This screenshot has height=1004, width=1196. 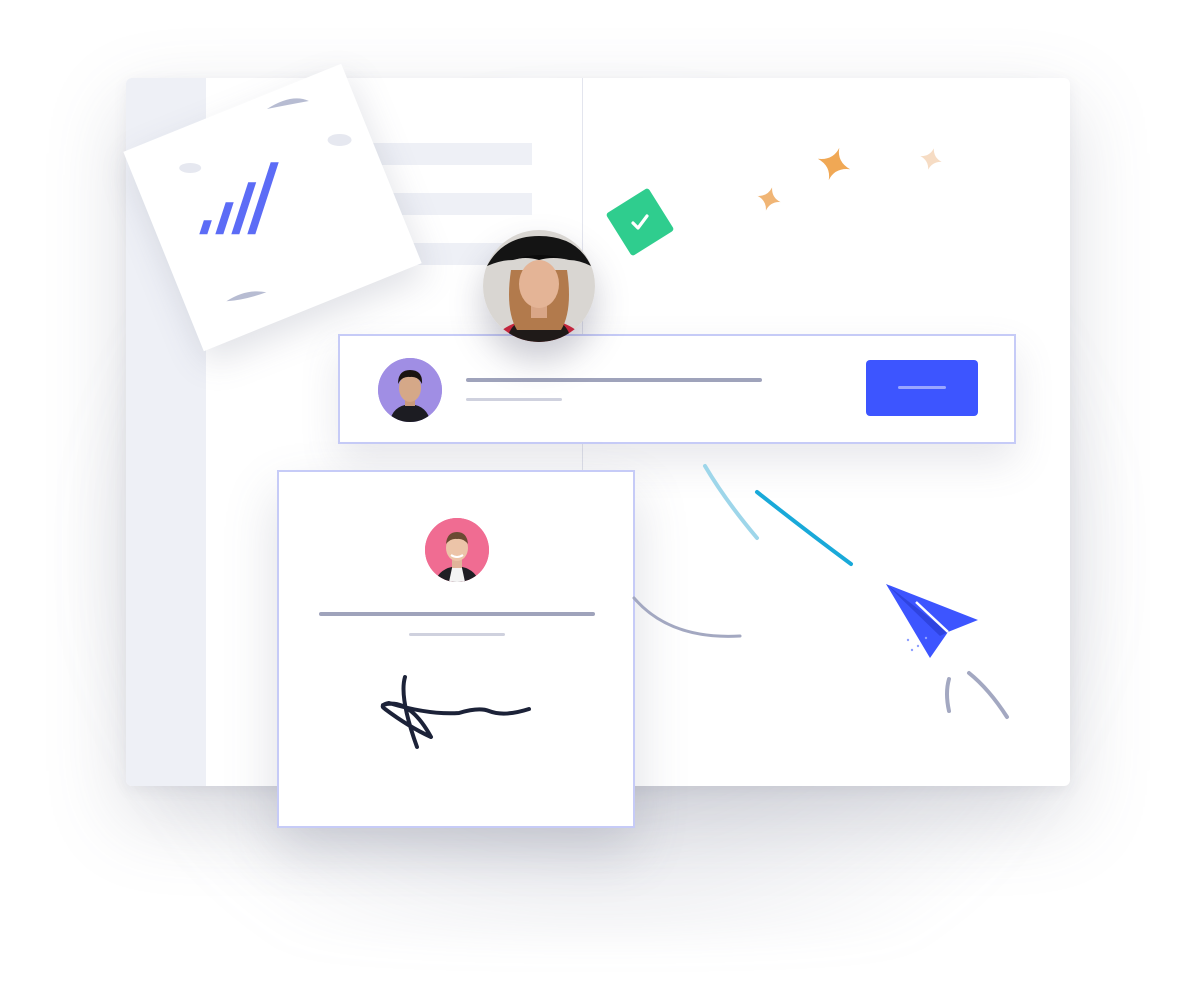 I want to click on document-line, so click(x=449, y=154).